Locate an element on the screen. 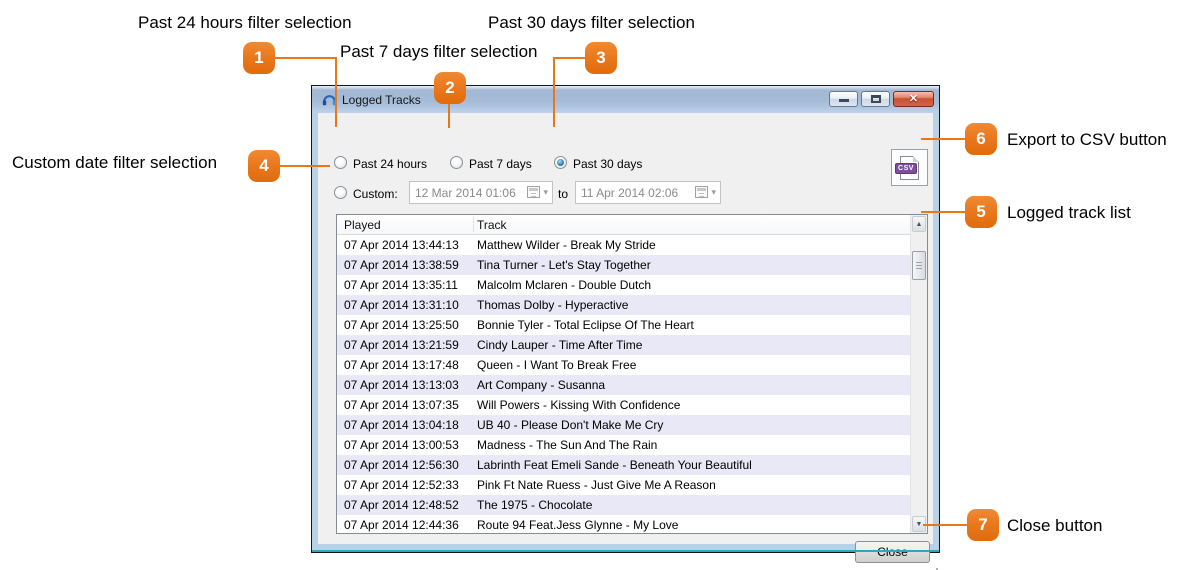 The width and height of the screenshot is (1196, 570). radio-custom is located at coordinates (340, 192).